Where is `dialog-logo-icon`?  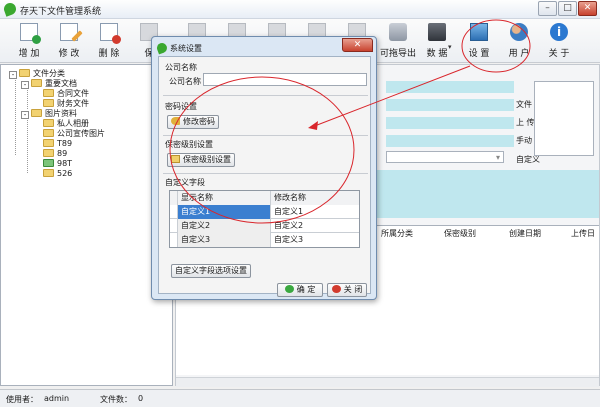 dialog-logo-icon is located at coordinates (162, 48).